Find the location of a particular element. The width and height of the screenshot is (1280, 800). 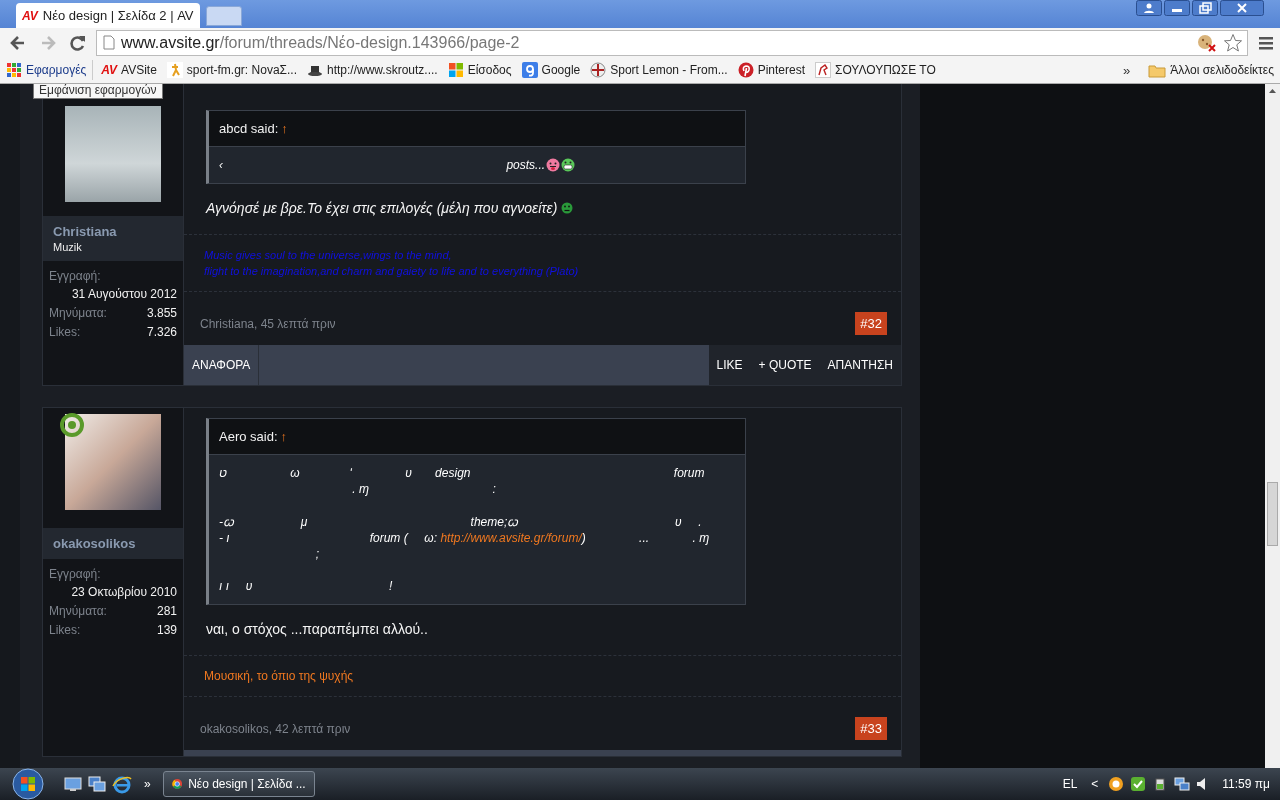

minimize-icon is located at coordinates (1177, 8).